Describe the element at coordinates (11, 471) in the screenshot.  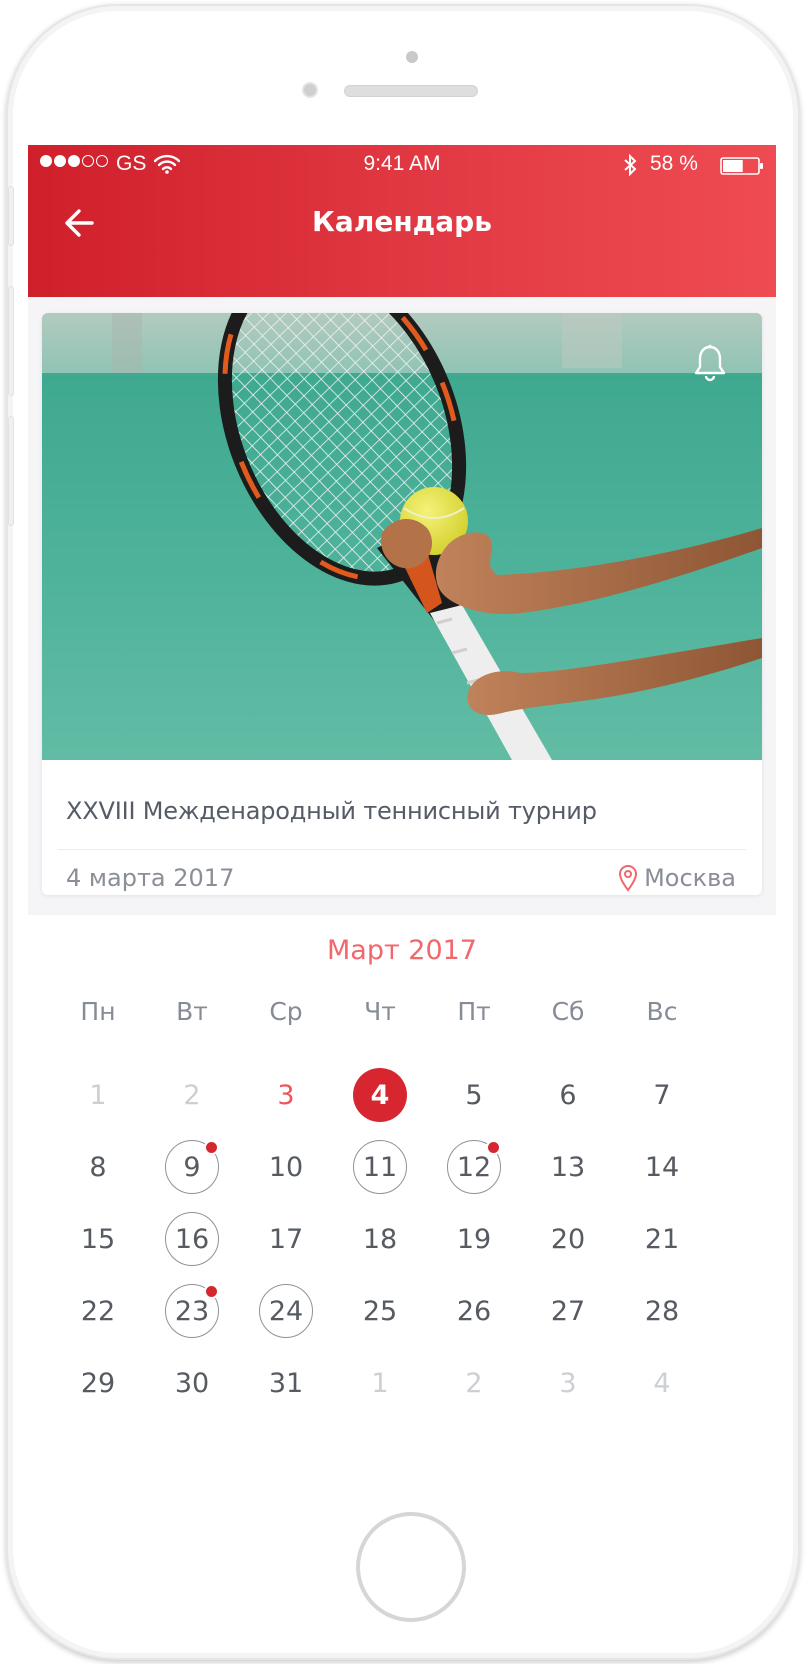
I see `volume-down-button` at that location.